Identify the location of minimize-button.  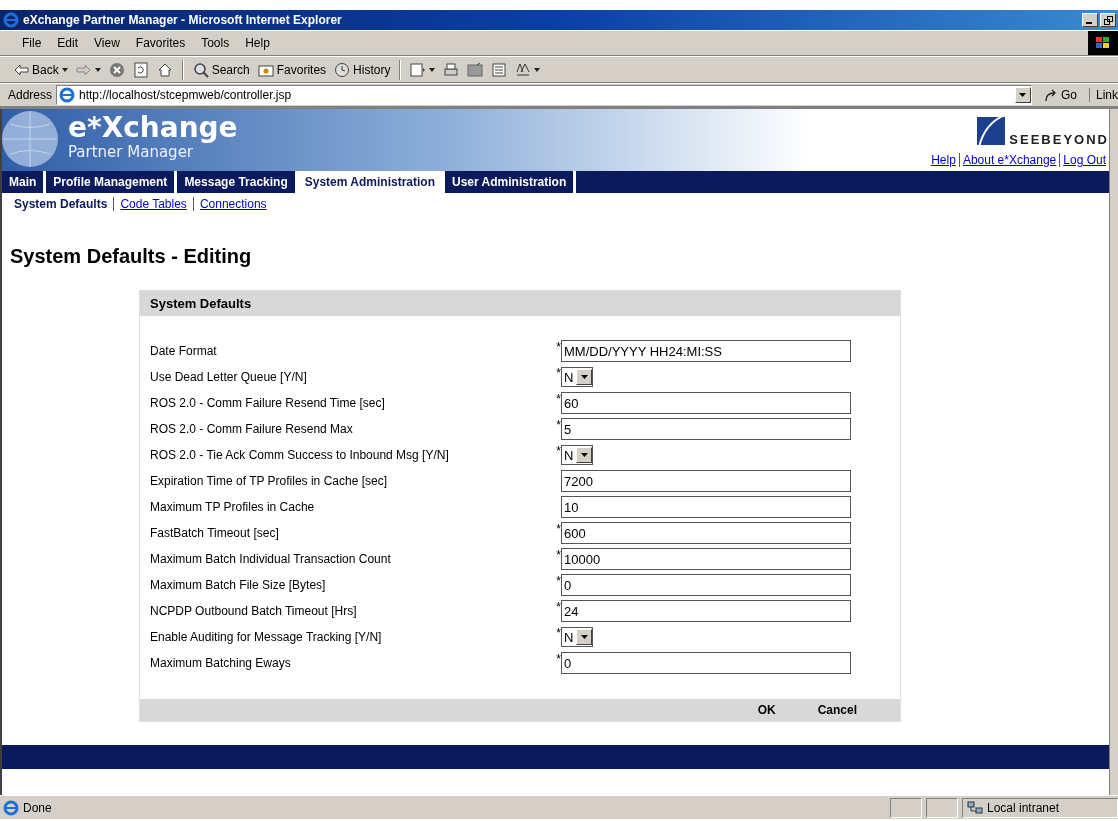
(1090, 20).